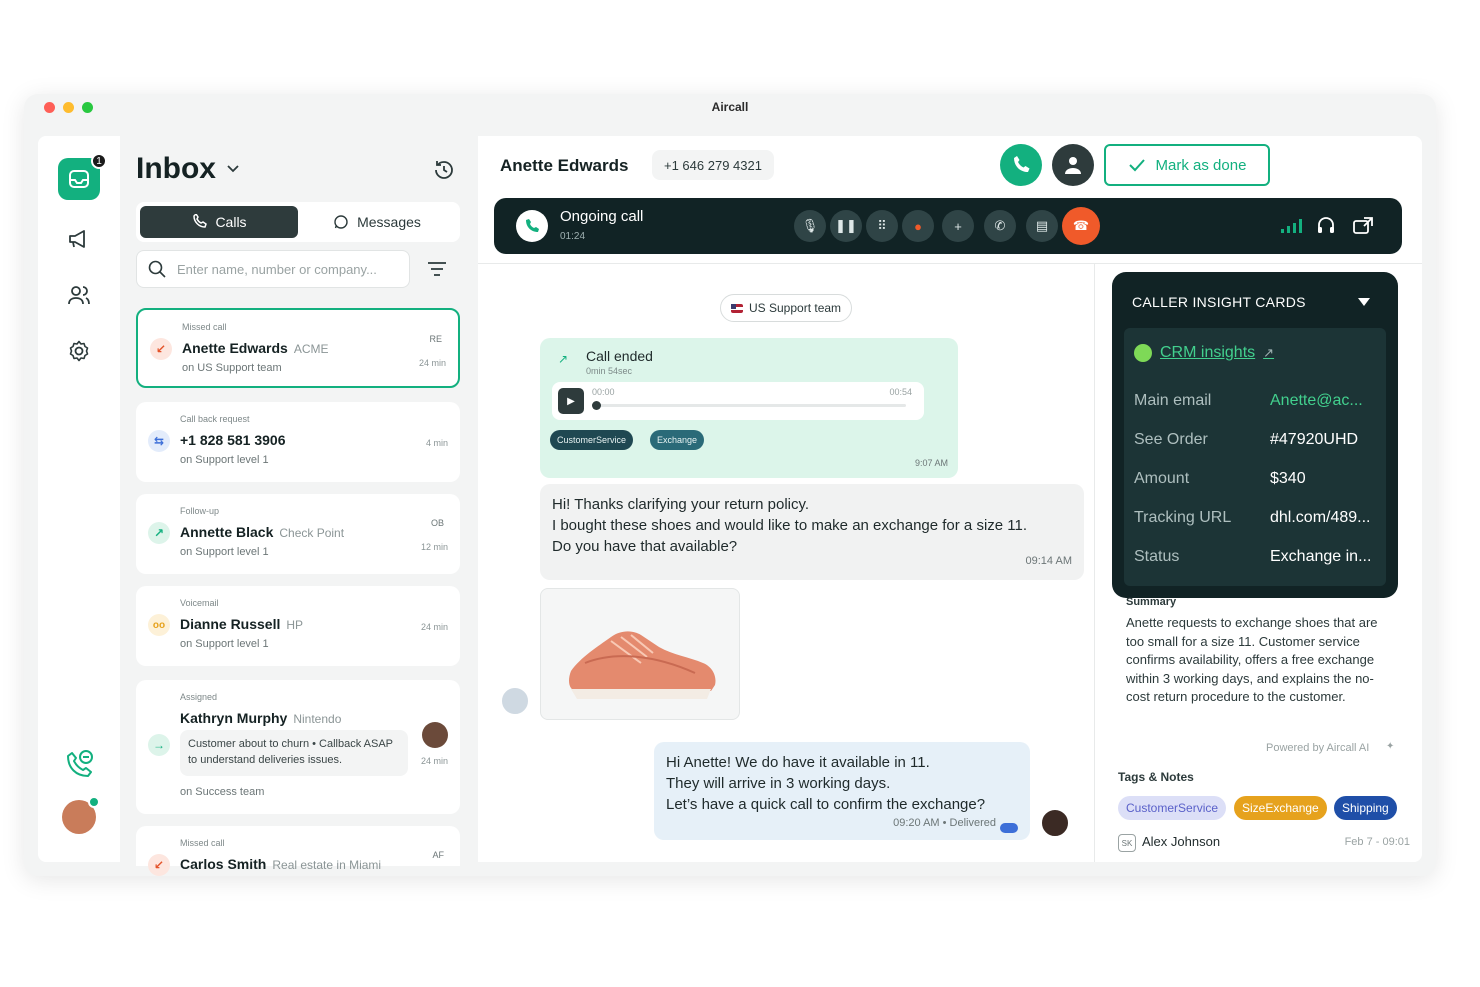 This screenshot has width=1480, height=987. What do you see at coordinates (1181, 841) in the screenshot?
I see `note-author: Alex Johnson` at bounding box center [1181, 841].